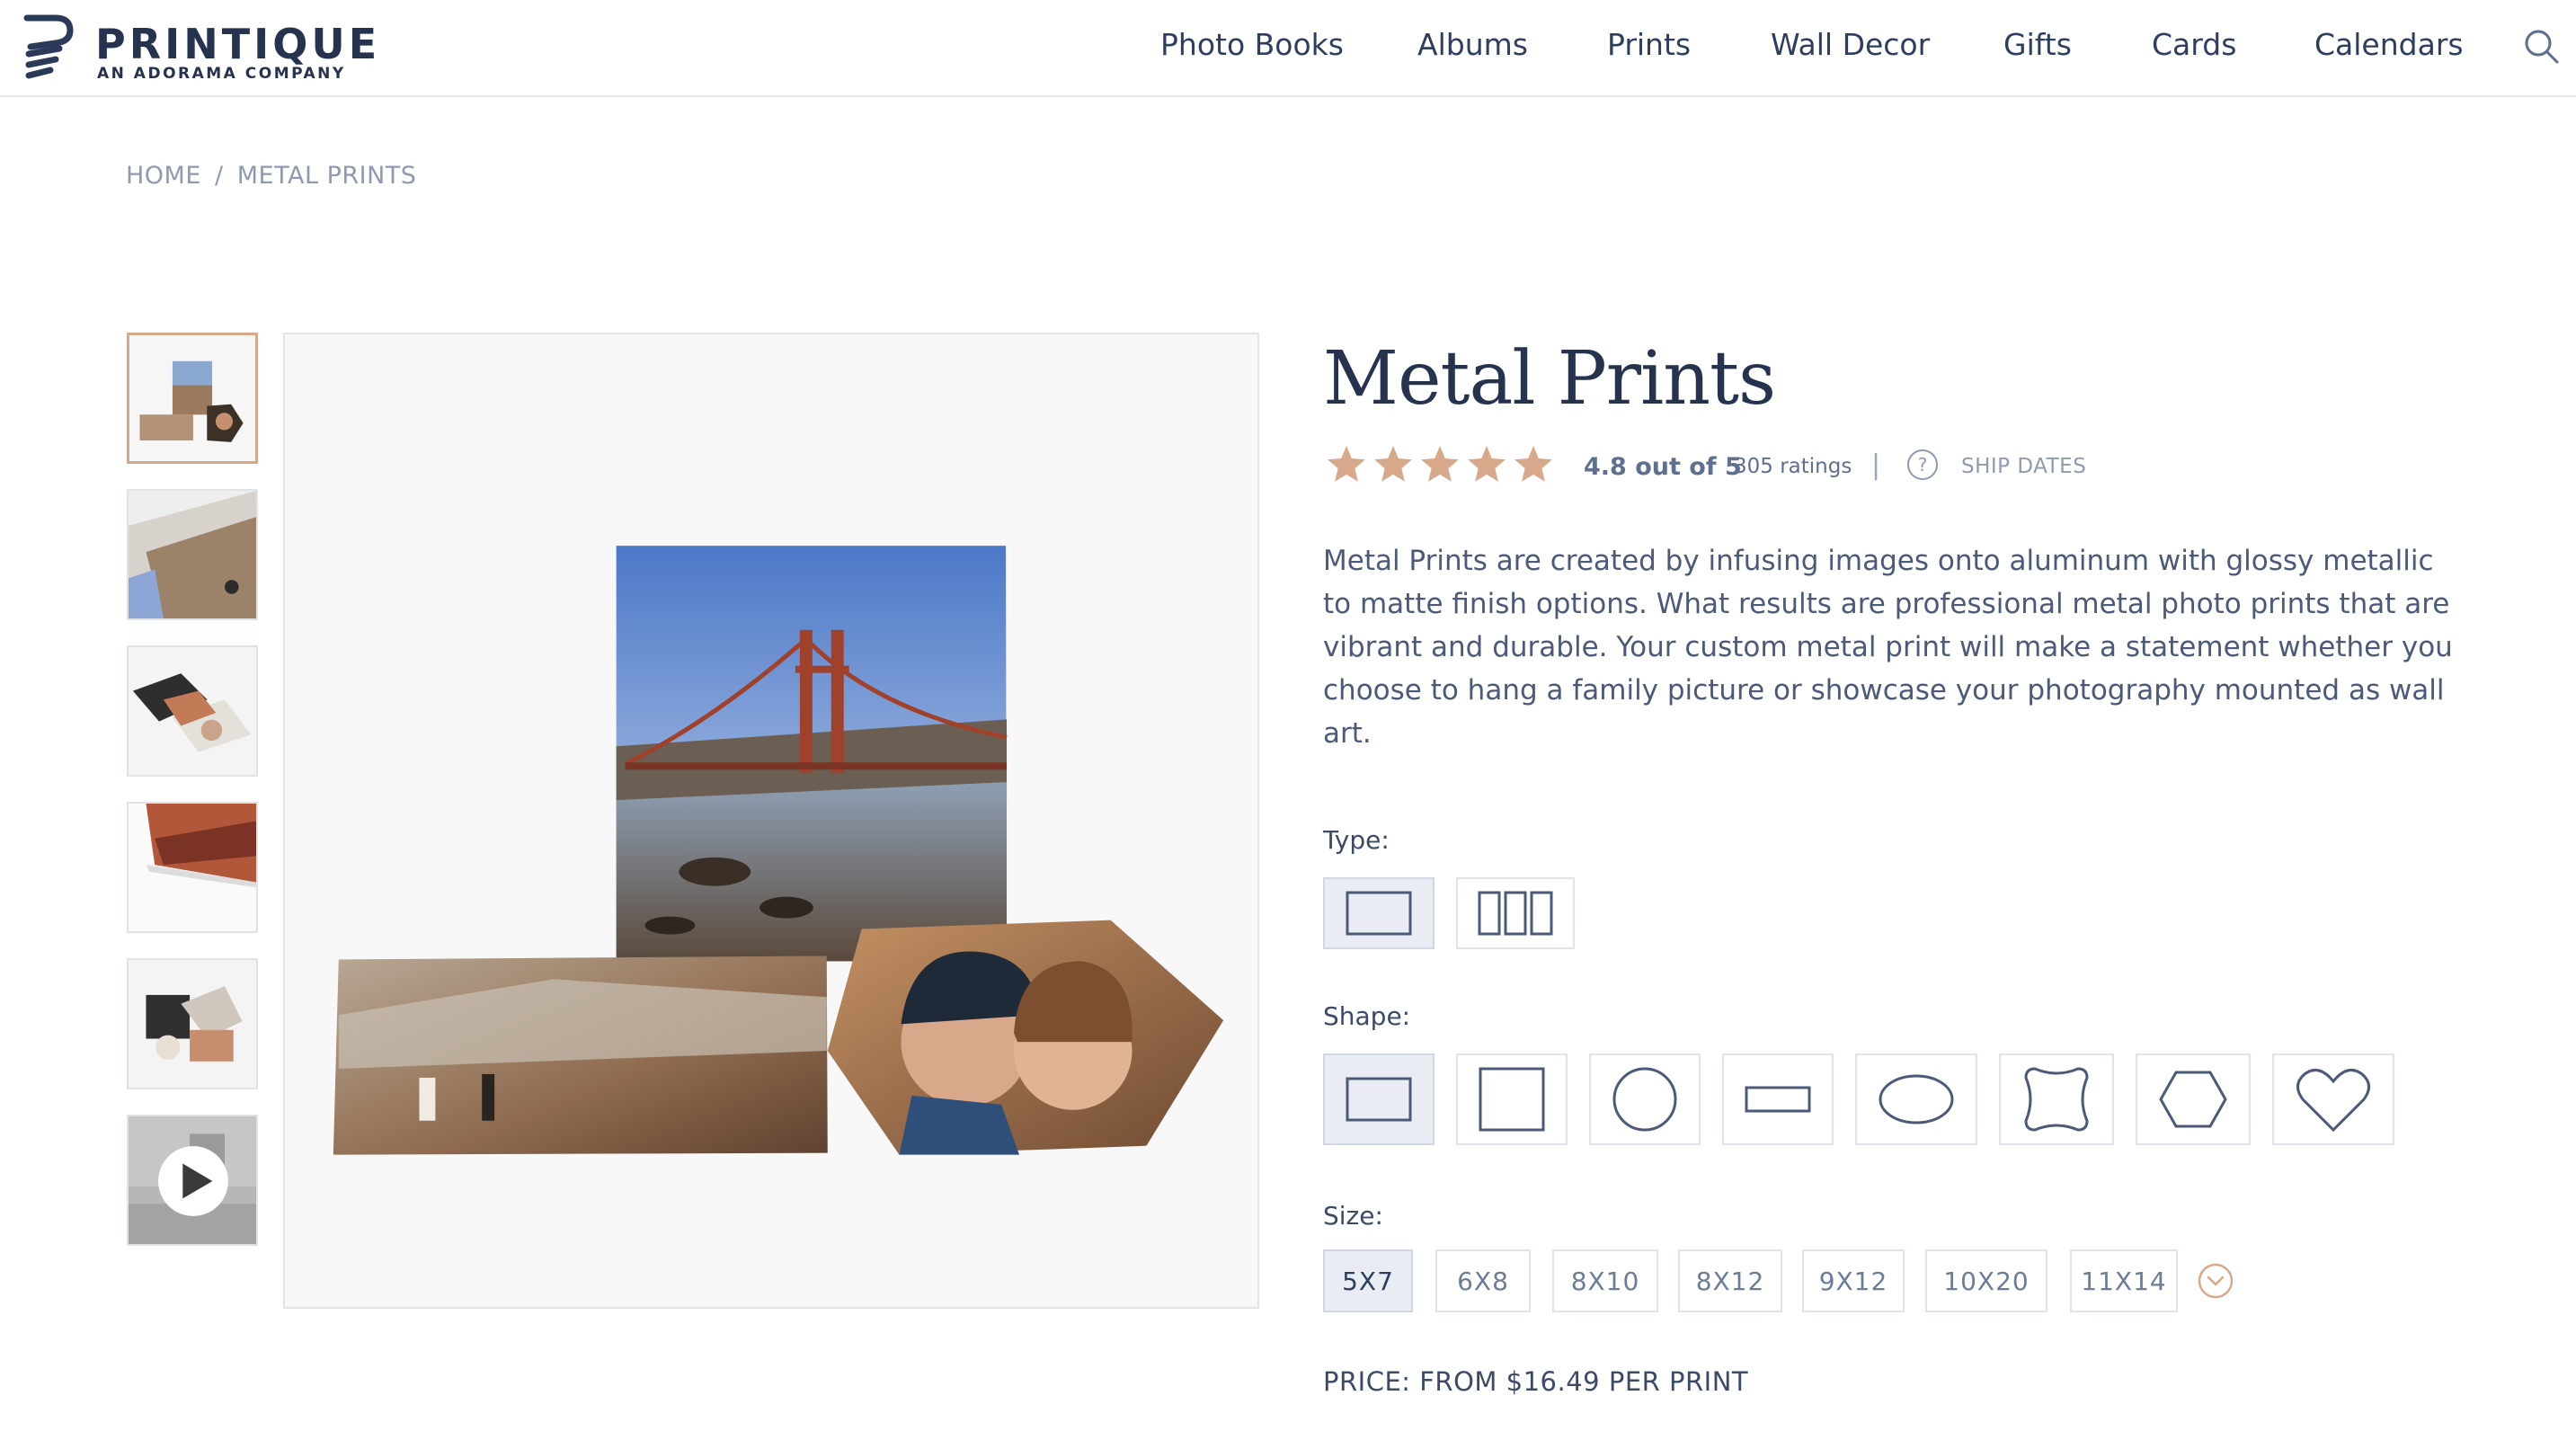 This screenshot has width=2576, height=1440. What do you see at coordinates (326, 176) in the screenshot?
I see `breadcrumb-current: METAL PRINTS` at bounding box center [326, 176].